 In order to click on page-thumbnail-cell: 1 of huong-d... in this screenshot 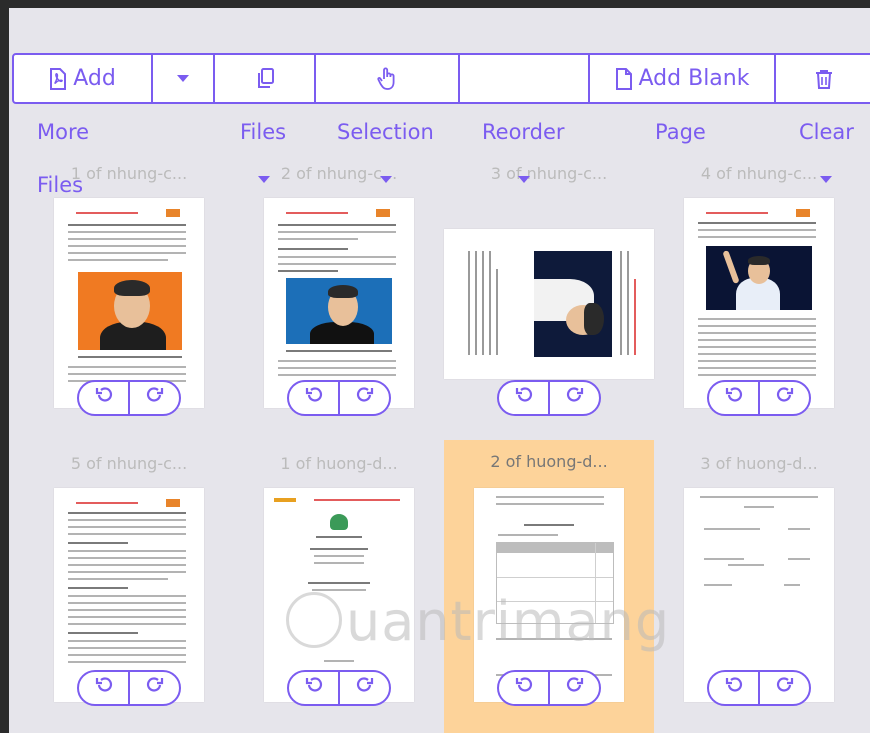, I will do `click(339, 587)`.